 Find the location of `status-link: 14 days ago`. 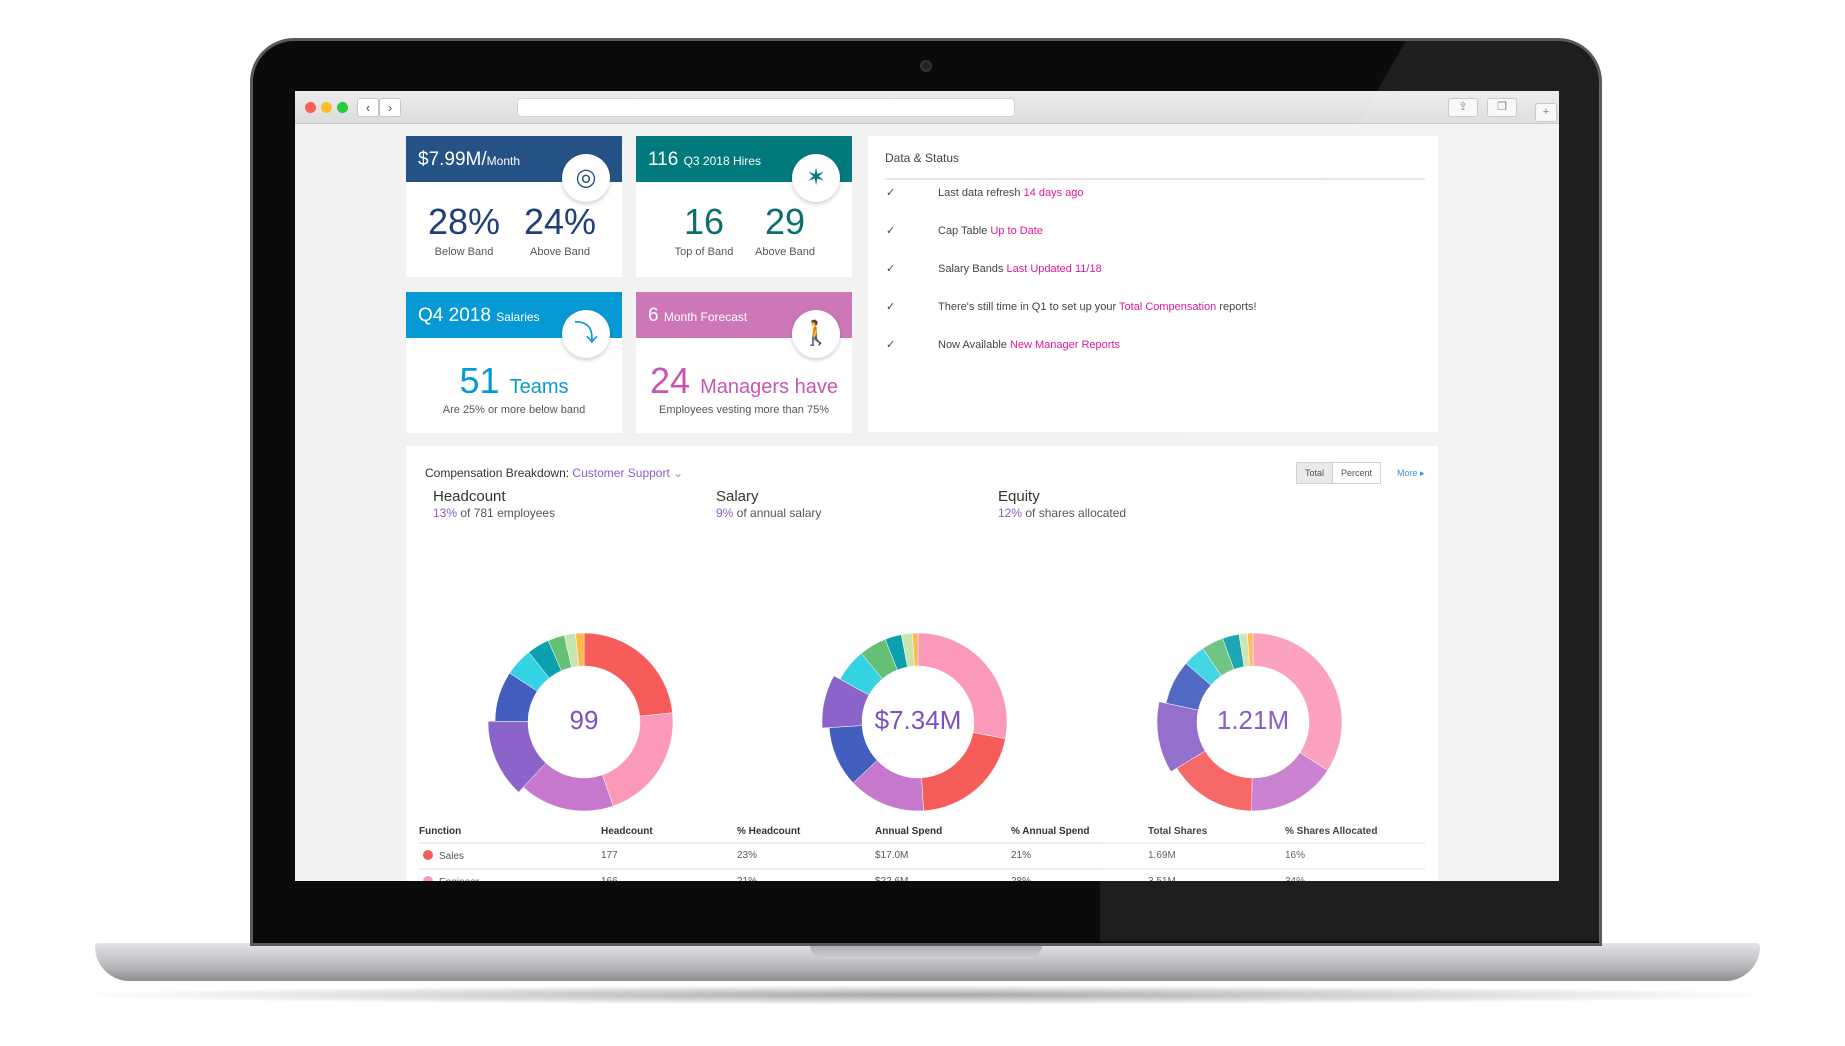

status-link: 14 days ago is located at coordinates (1054, 193).